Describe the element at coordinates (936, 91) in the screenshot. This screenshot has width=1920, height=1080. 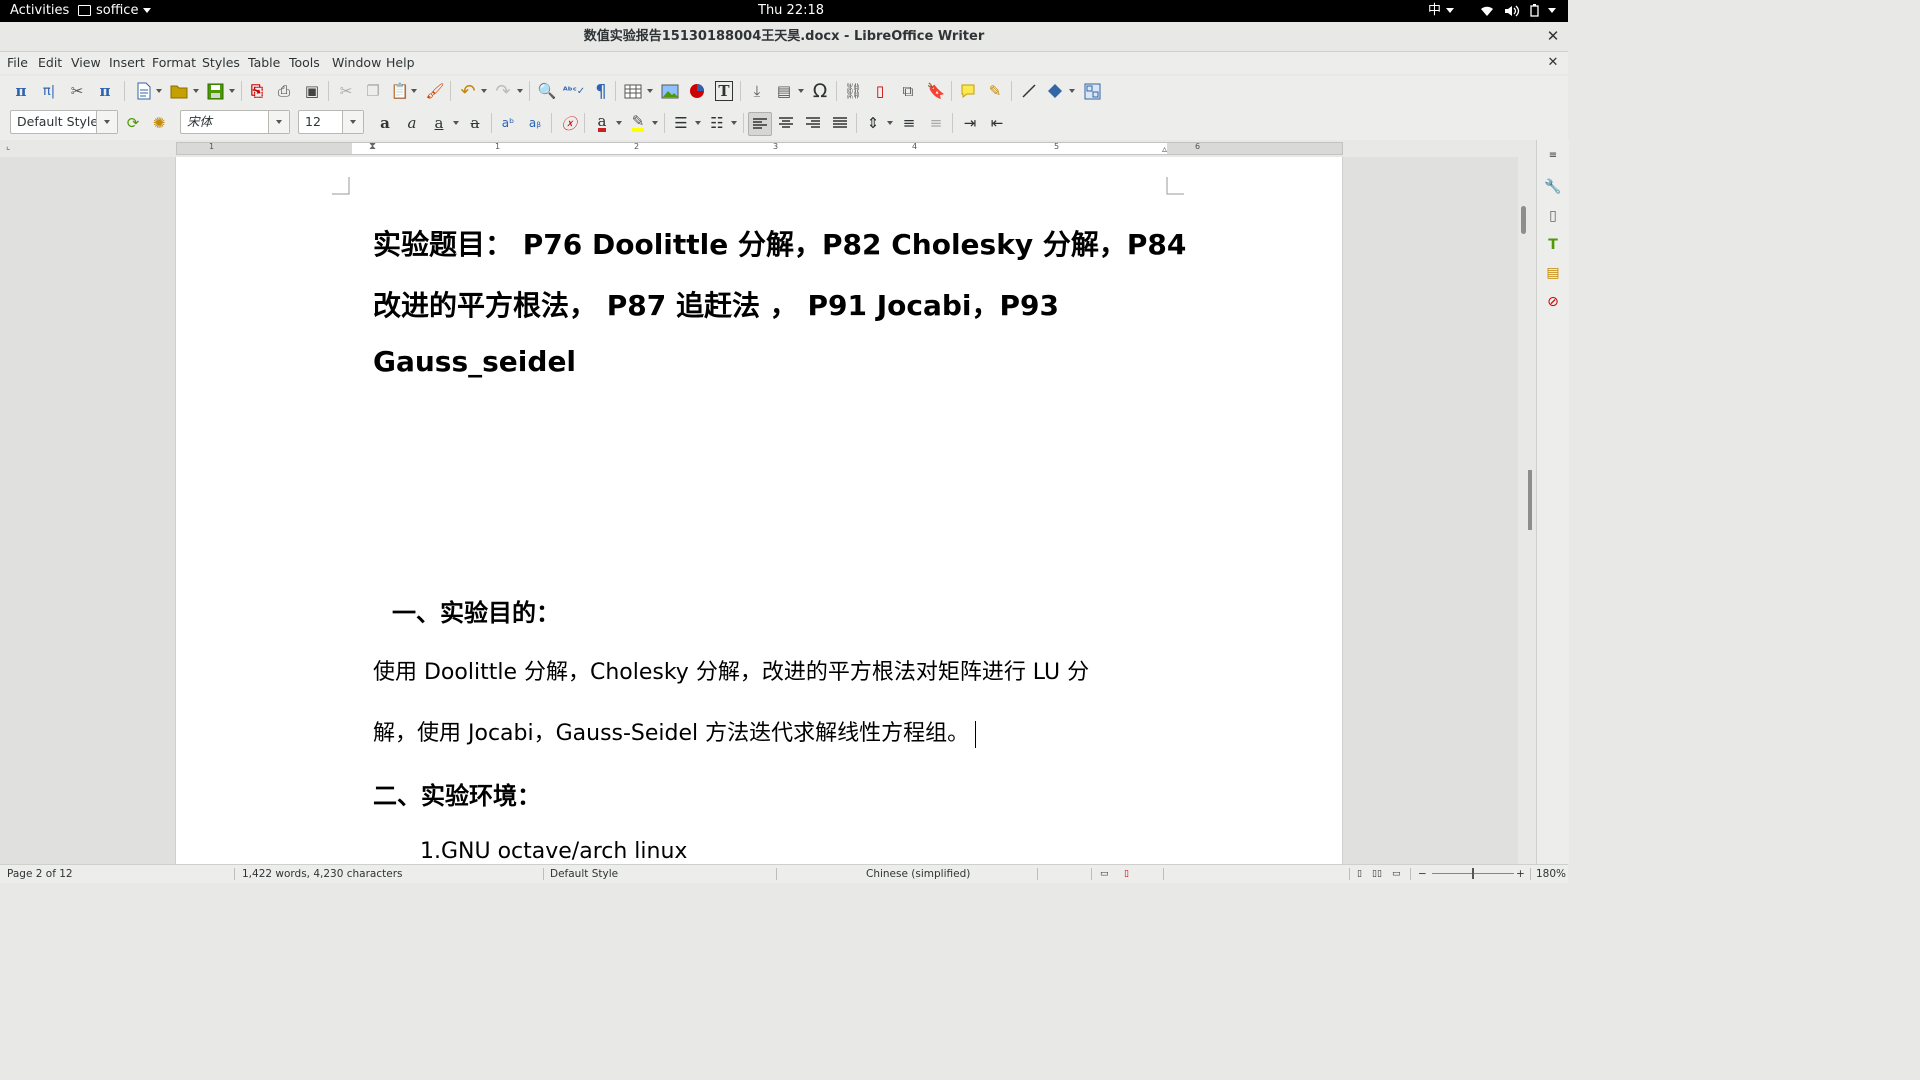
I see `bookmark-icon: 🔖` at that location.